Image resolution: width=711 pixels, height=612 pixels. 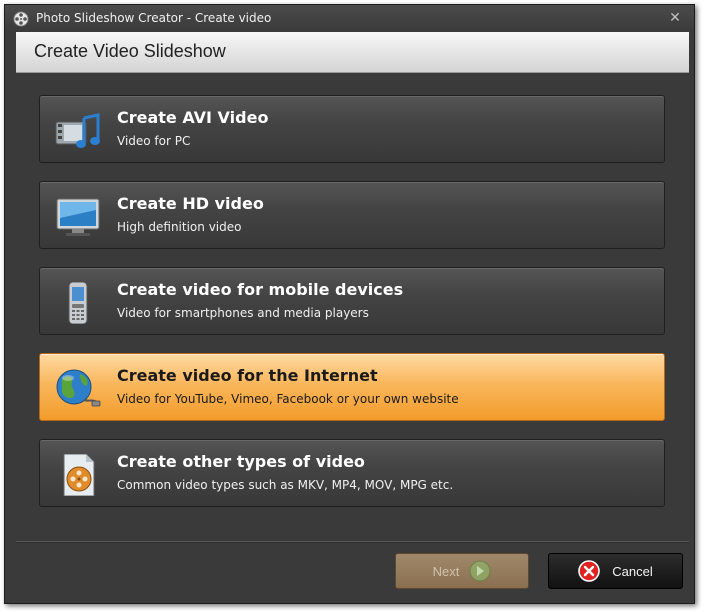 What do you see at coordinates (446, 571) in the screenshot?
I see `next-button-label: Next` at bounding box center [446, 571].